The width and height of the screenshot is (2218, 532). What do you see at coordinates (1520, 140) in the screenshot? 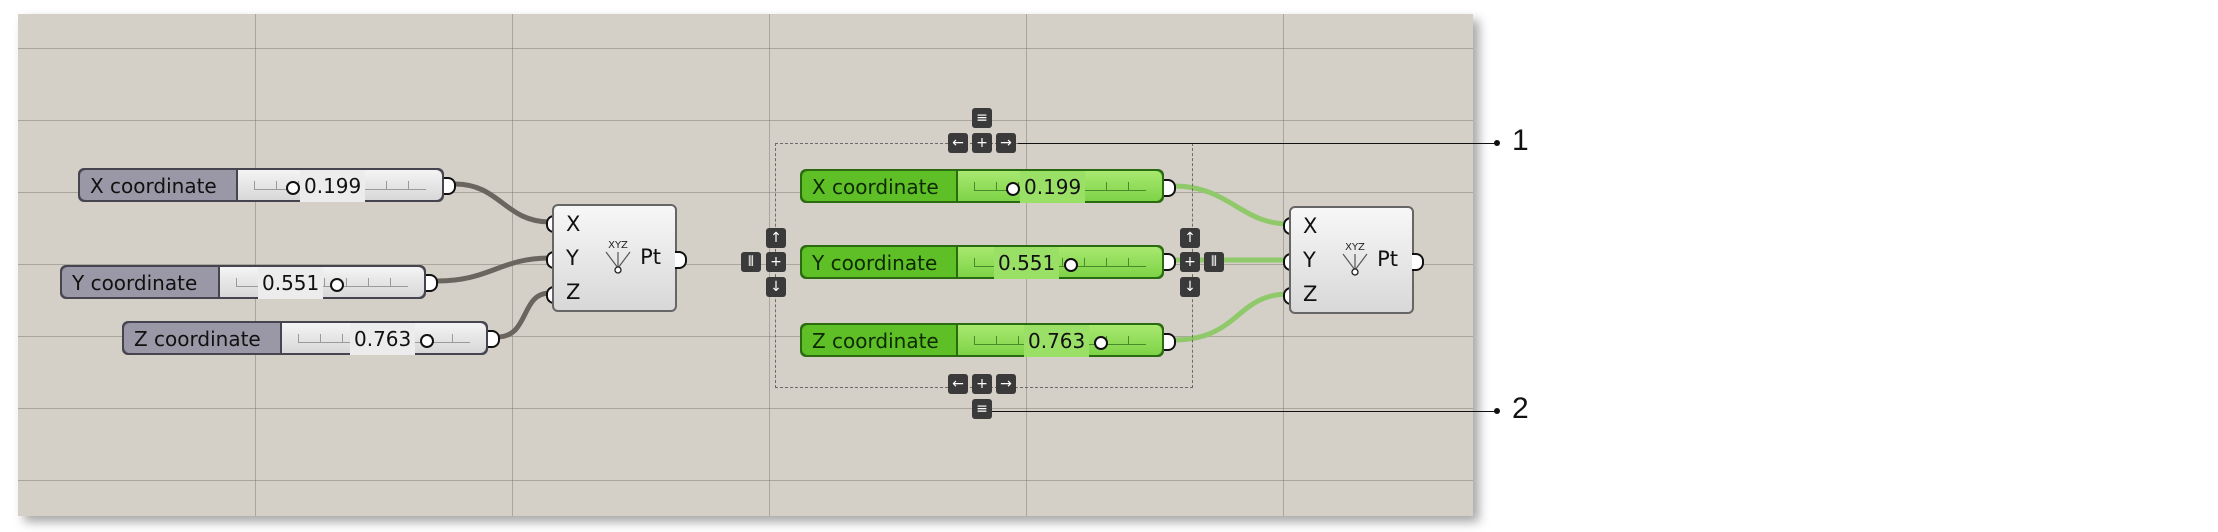
I see `callout-number-1: 1` at bounding box center [1520, 140].